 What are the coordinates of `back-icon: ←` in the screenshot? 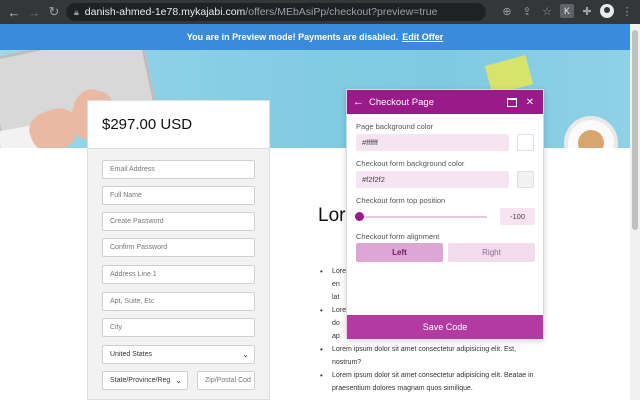 It's located at (14, 12).